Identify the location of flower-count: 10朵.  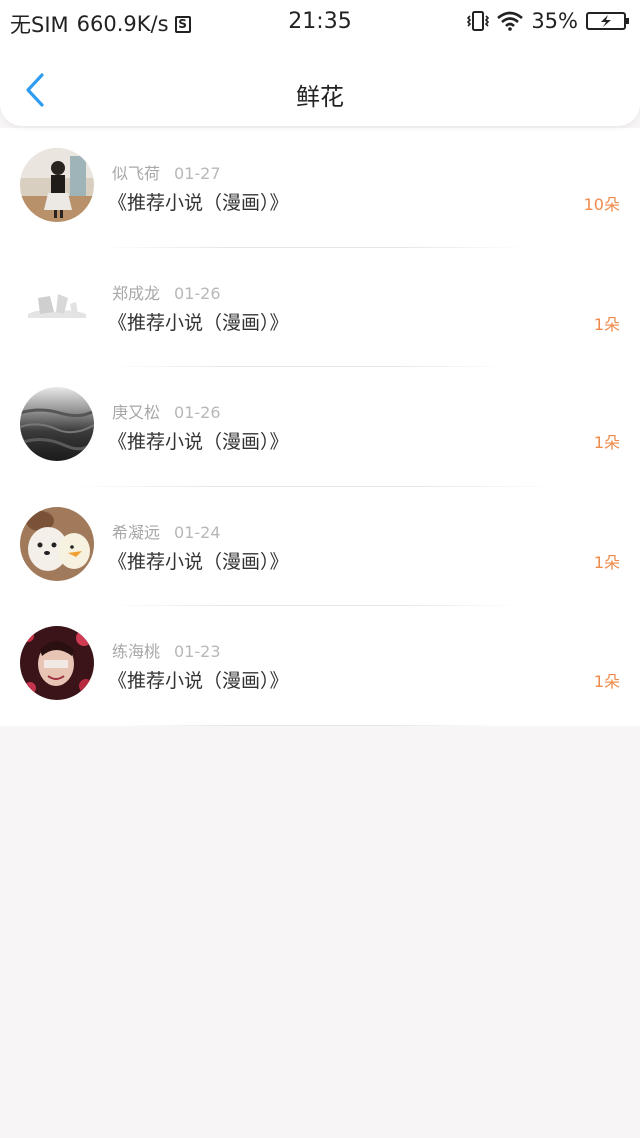
(601, 204).